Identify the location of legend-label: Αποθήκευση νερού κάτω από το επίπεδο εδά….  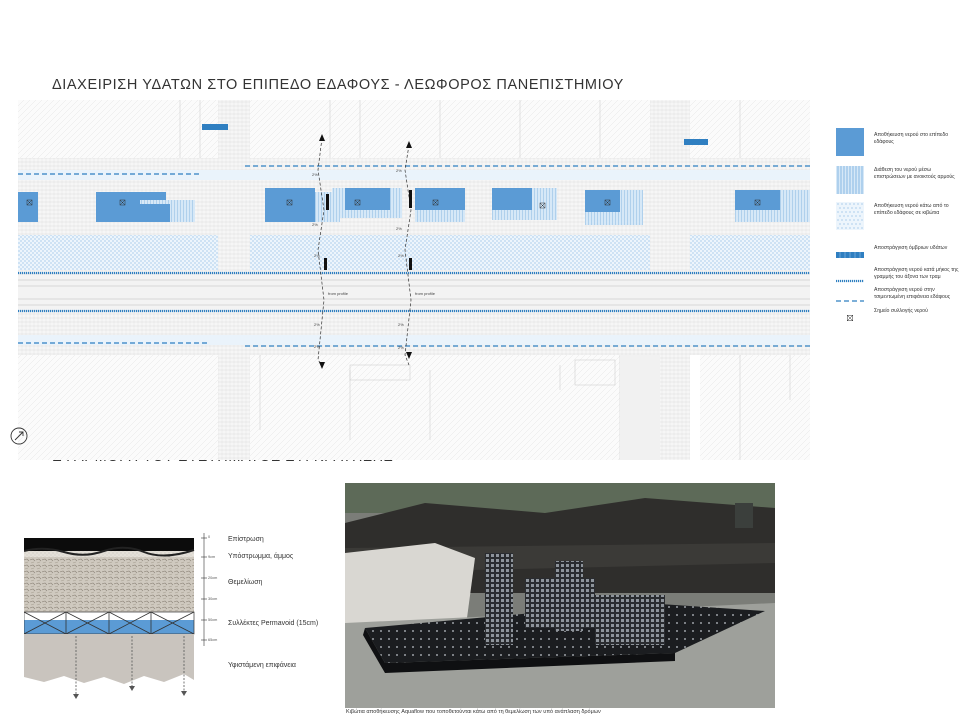
(911, 209).